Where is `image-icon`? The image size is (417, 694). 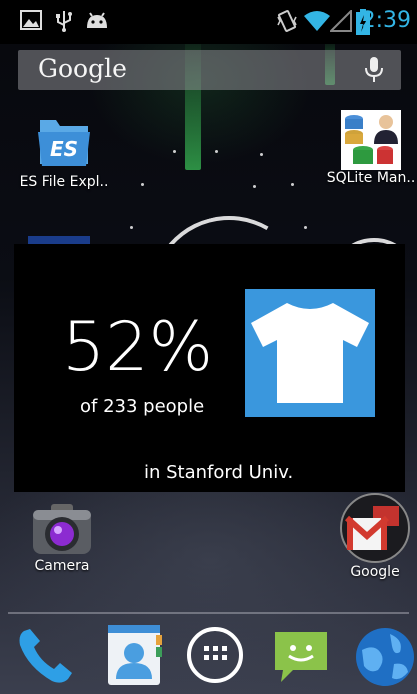 image-icon is located at coordinates (31, 22).